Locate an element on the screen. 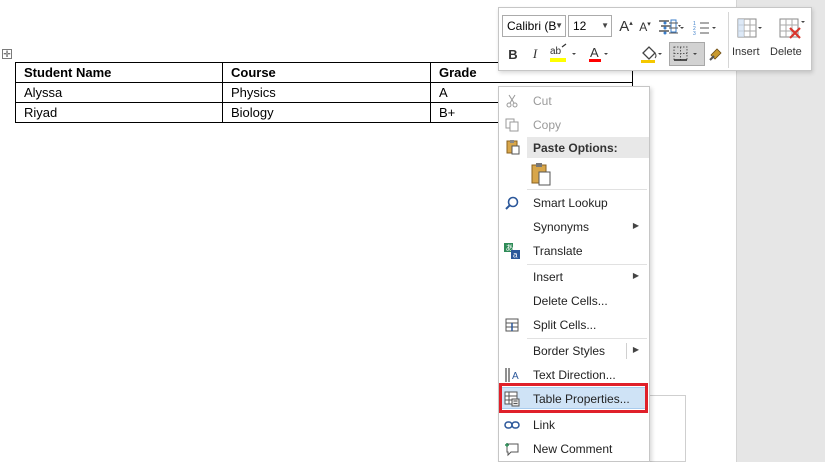 The image size is (825, 462). font-name-box: Calibri (B ▼ is located at coordinates (534, 26).